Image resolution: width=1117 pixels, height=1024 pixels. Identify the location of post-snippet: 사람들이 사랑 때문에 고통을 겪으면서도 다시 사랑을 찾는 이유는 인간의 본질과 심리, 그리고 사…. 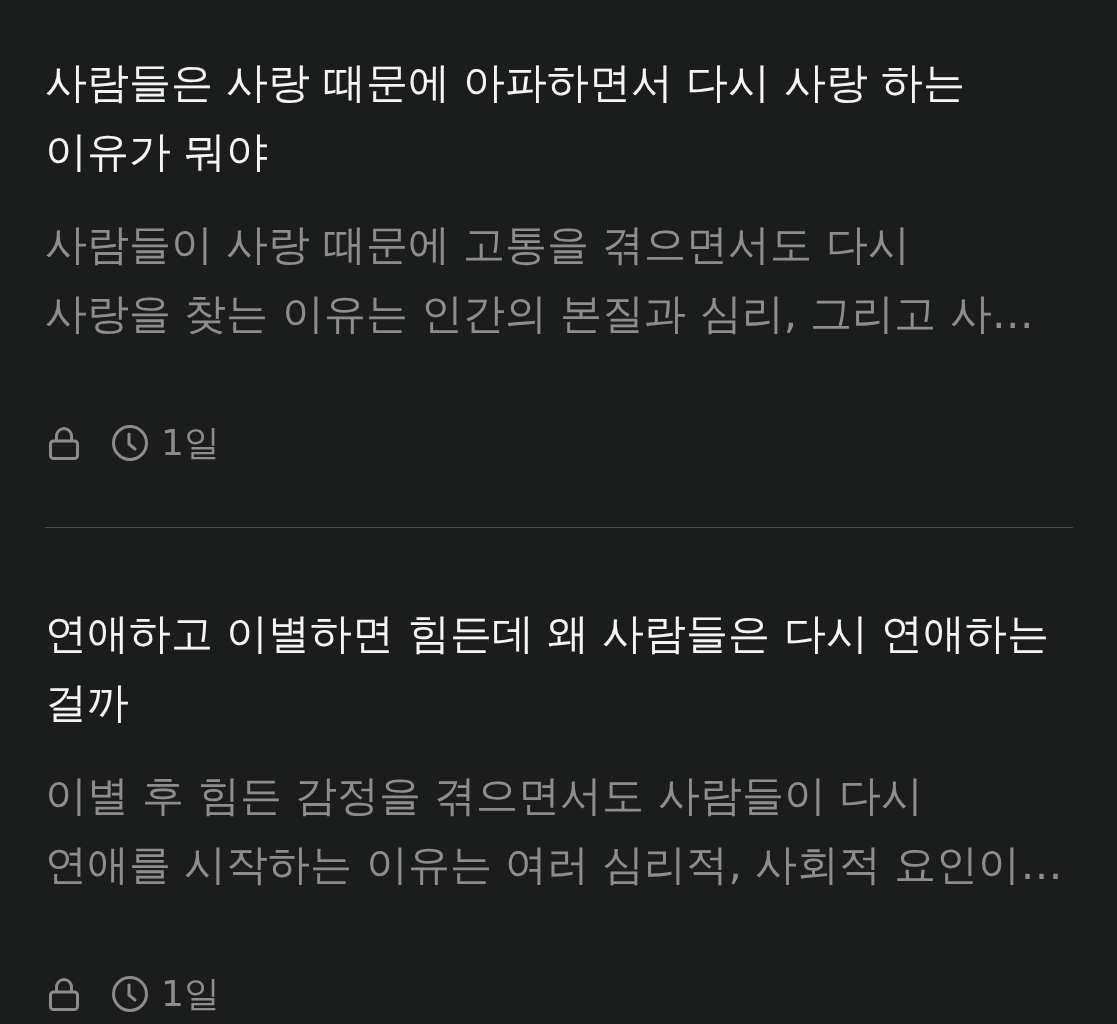
(540, 279).